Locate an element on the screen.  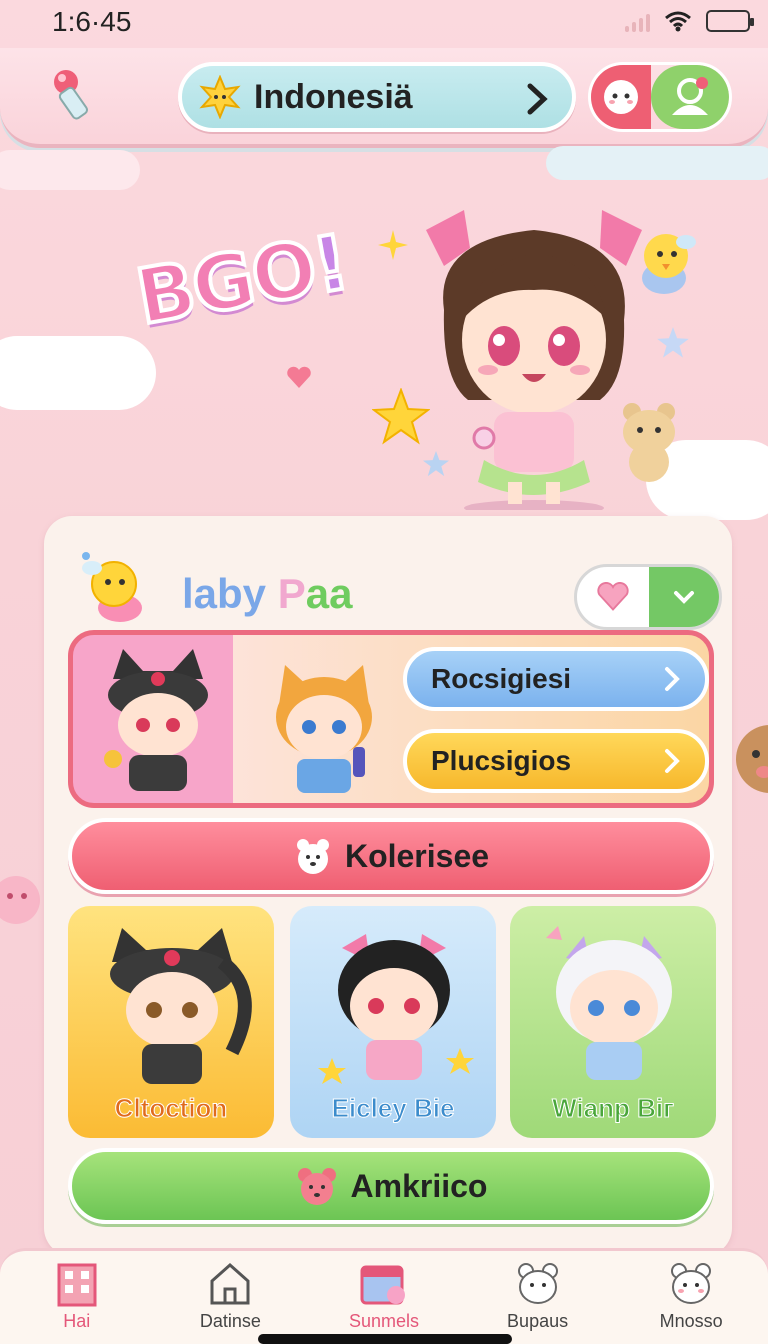
game-logo: BGO! is located at coordinates (242, 279).